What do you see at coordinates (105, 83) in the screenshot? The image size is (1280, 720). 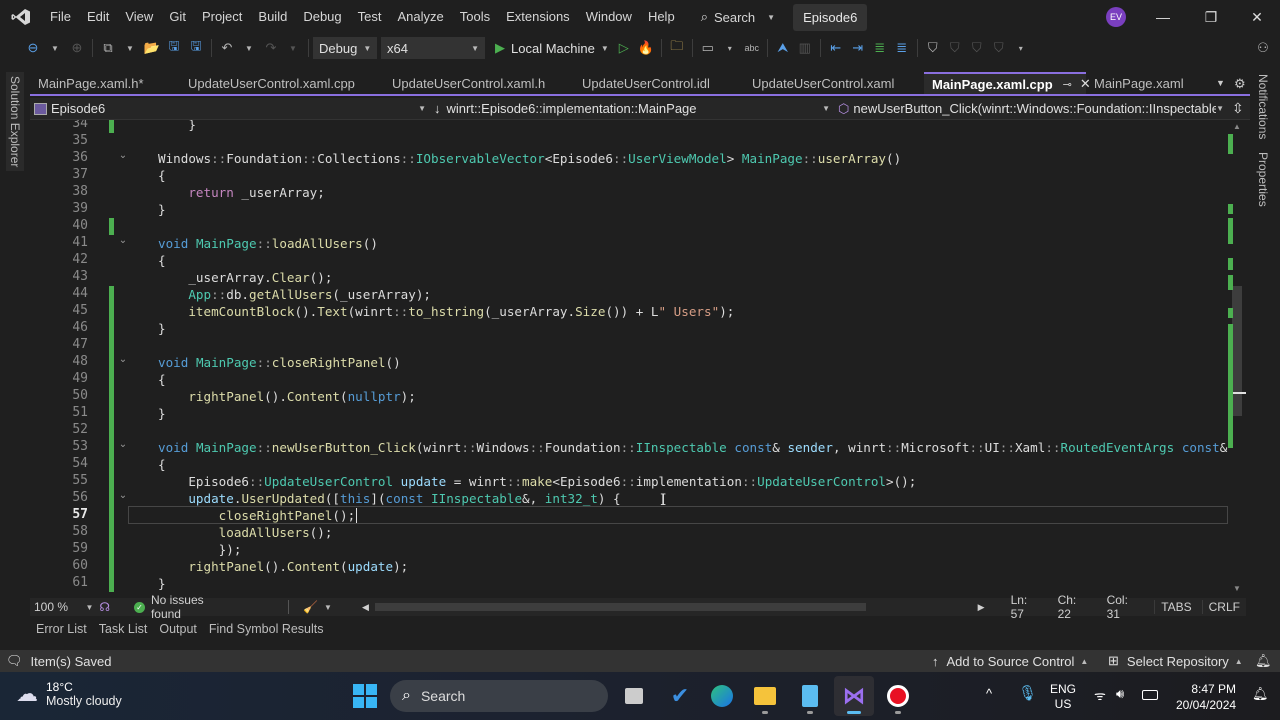 I see `document-tab: MainPage.xaml.h*` at bounding box center [105, 83].